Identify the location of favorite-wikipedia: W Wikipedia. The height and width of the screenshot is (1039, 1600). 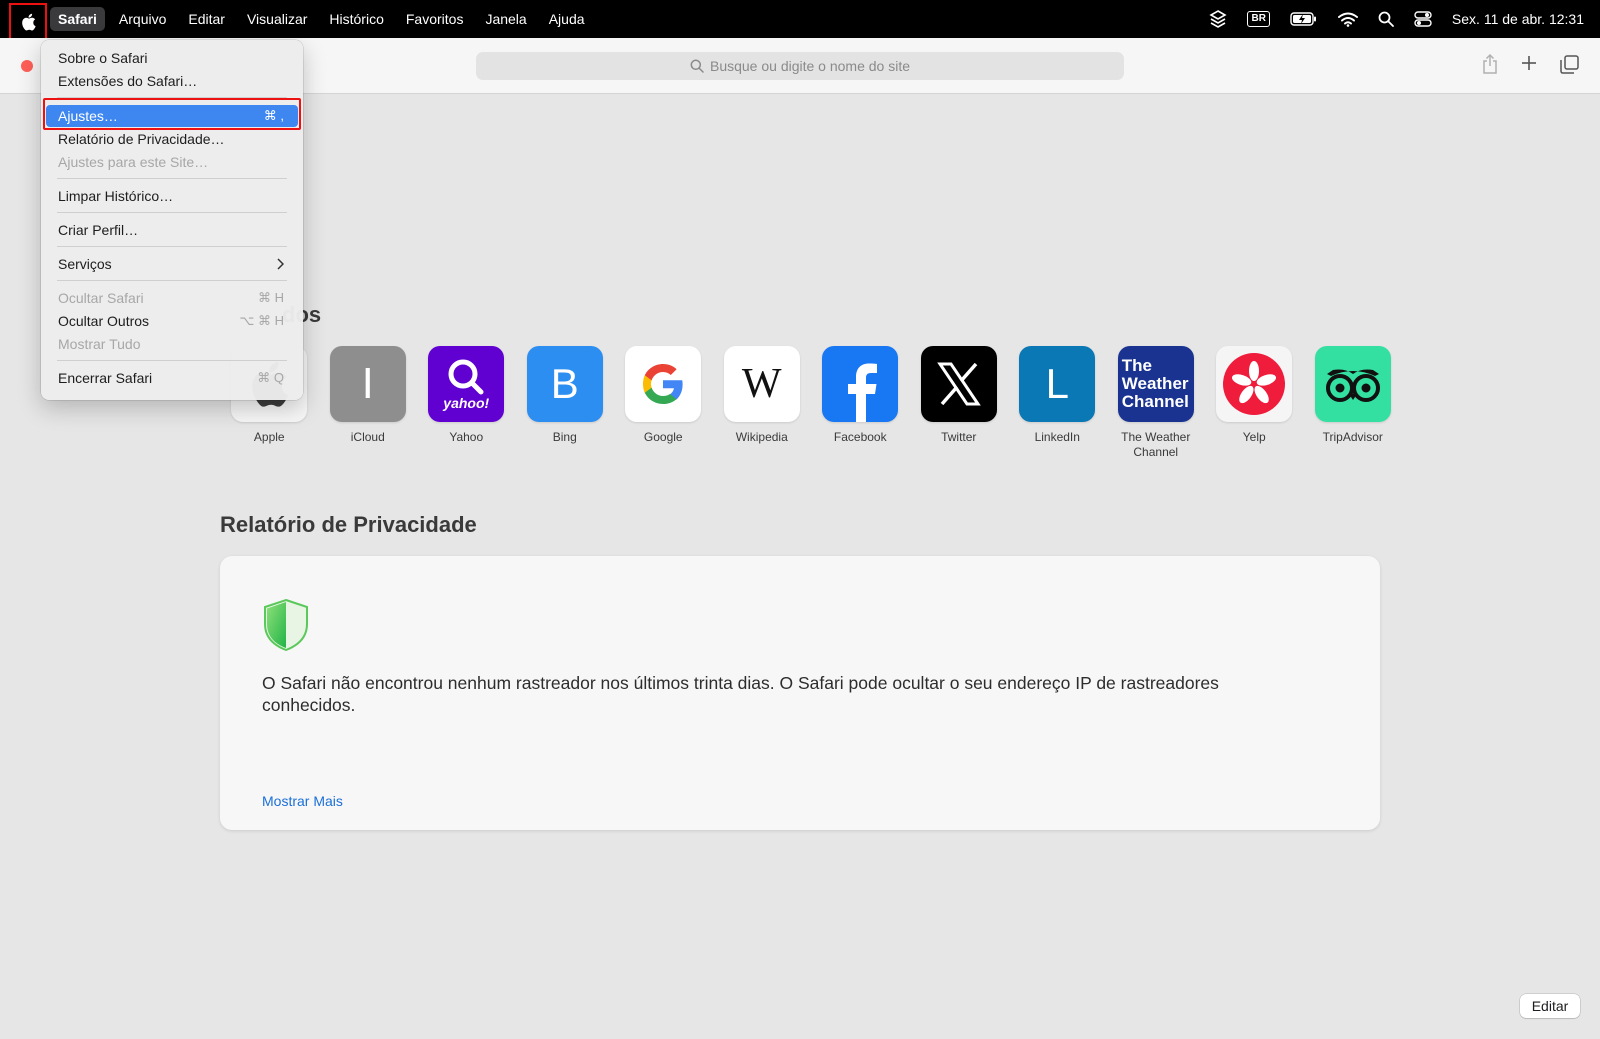
(762, 403).